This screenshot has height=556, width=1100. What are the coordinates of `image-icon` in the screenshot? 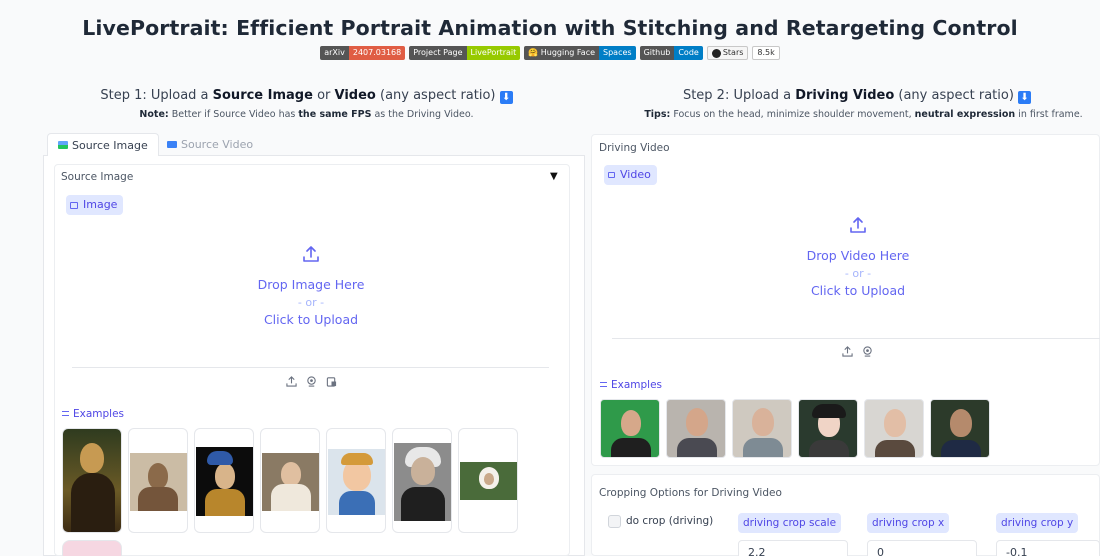 It's located at (74, 205).